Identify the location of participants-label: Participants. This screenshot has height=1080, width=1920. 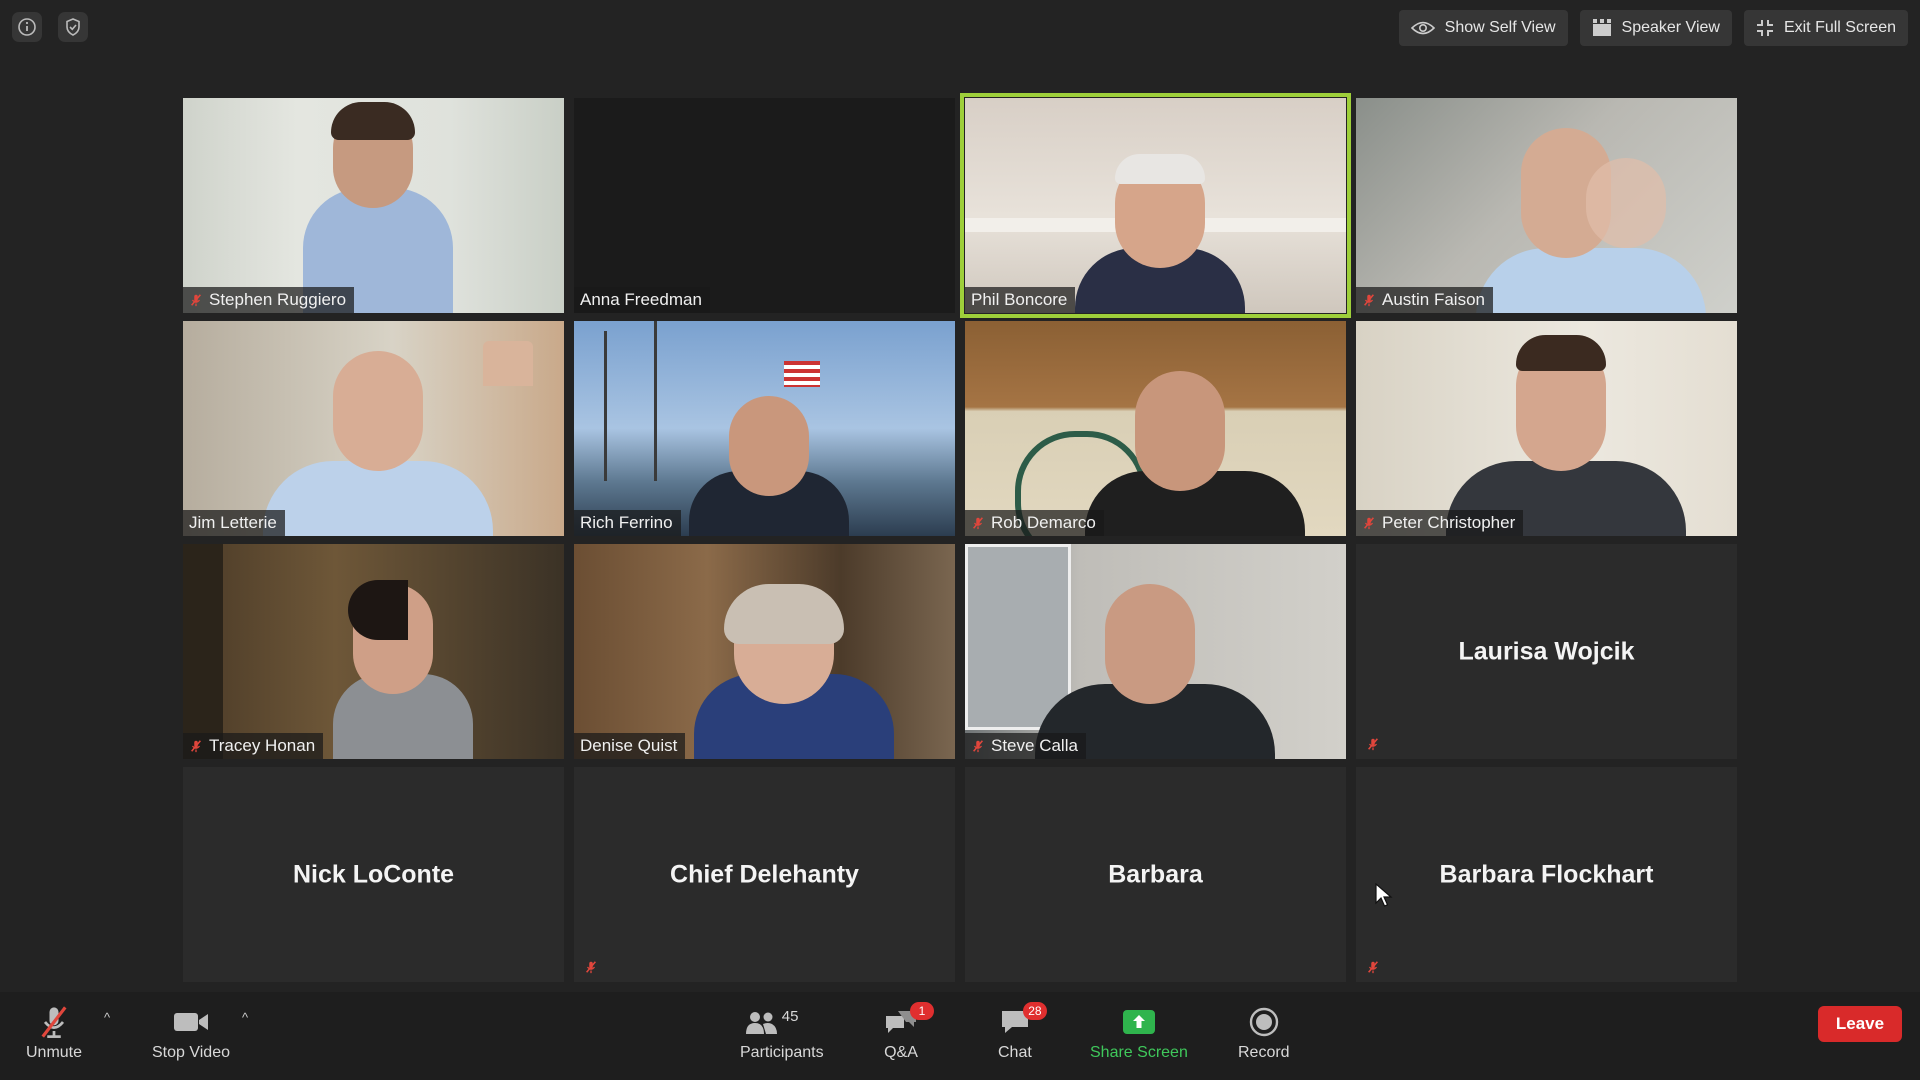
(782, 1052).